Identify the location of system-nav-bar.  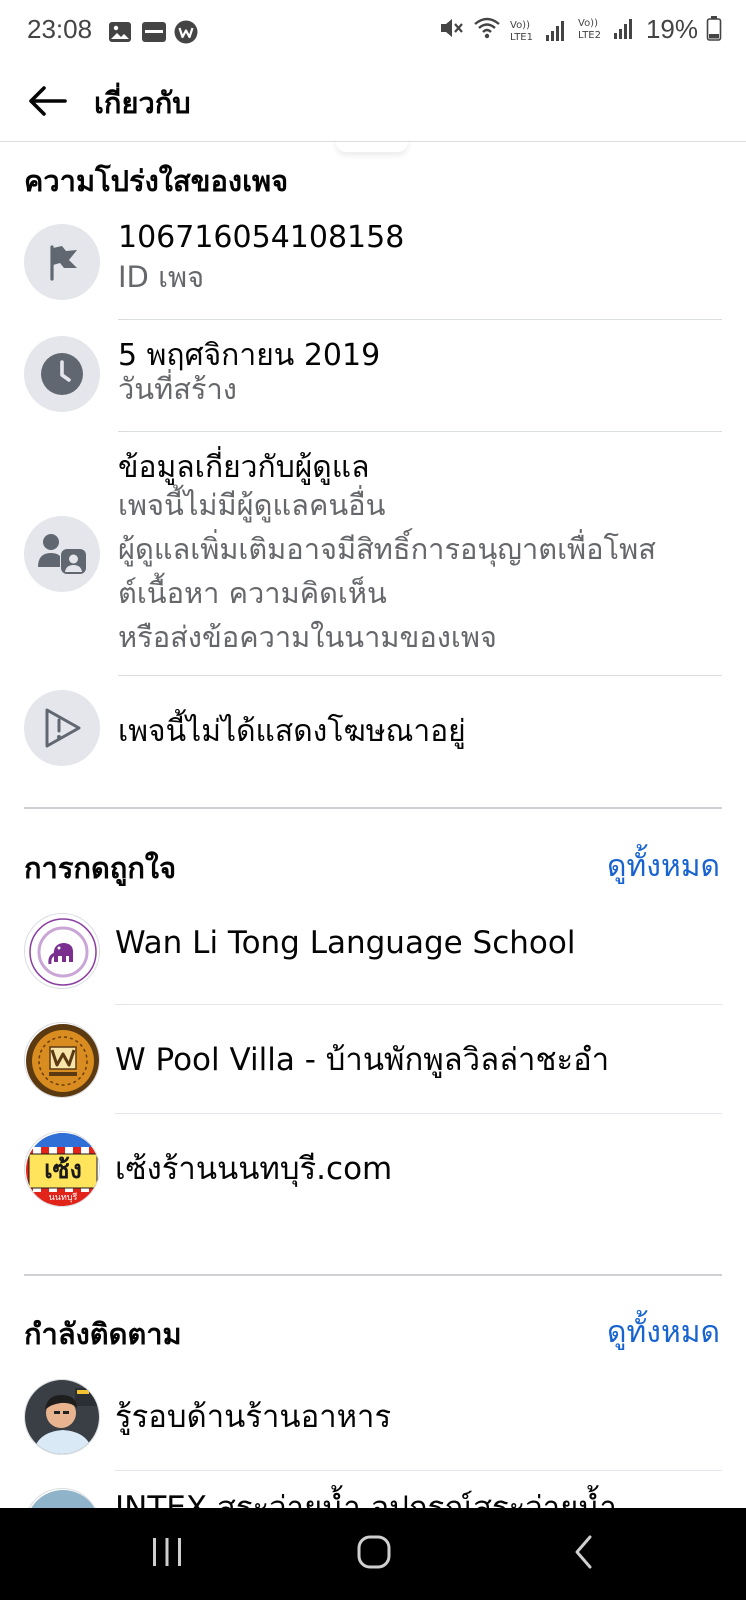
(373, 1554).